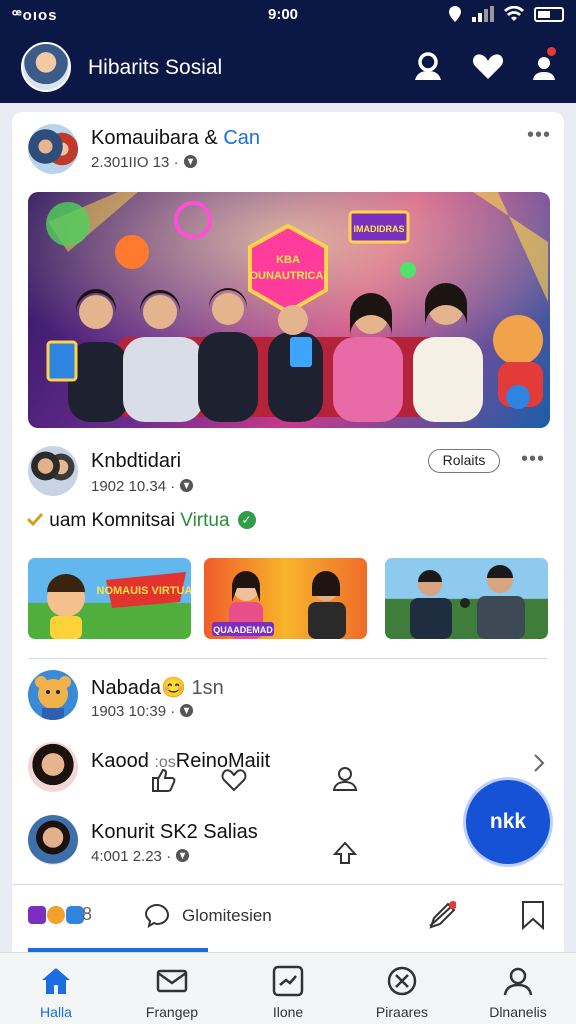 The width and height of the screenshot is (576, 1024). What do you see at coordinates (155, 67) in the screenshot?
I see `app-title: Hibarits Sosial` at bounding box center [155, 67].